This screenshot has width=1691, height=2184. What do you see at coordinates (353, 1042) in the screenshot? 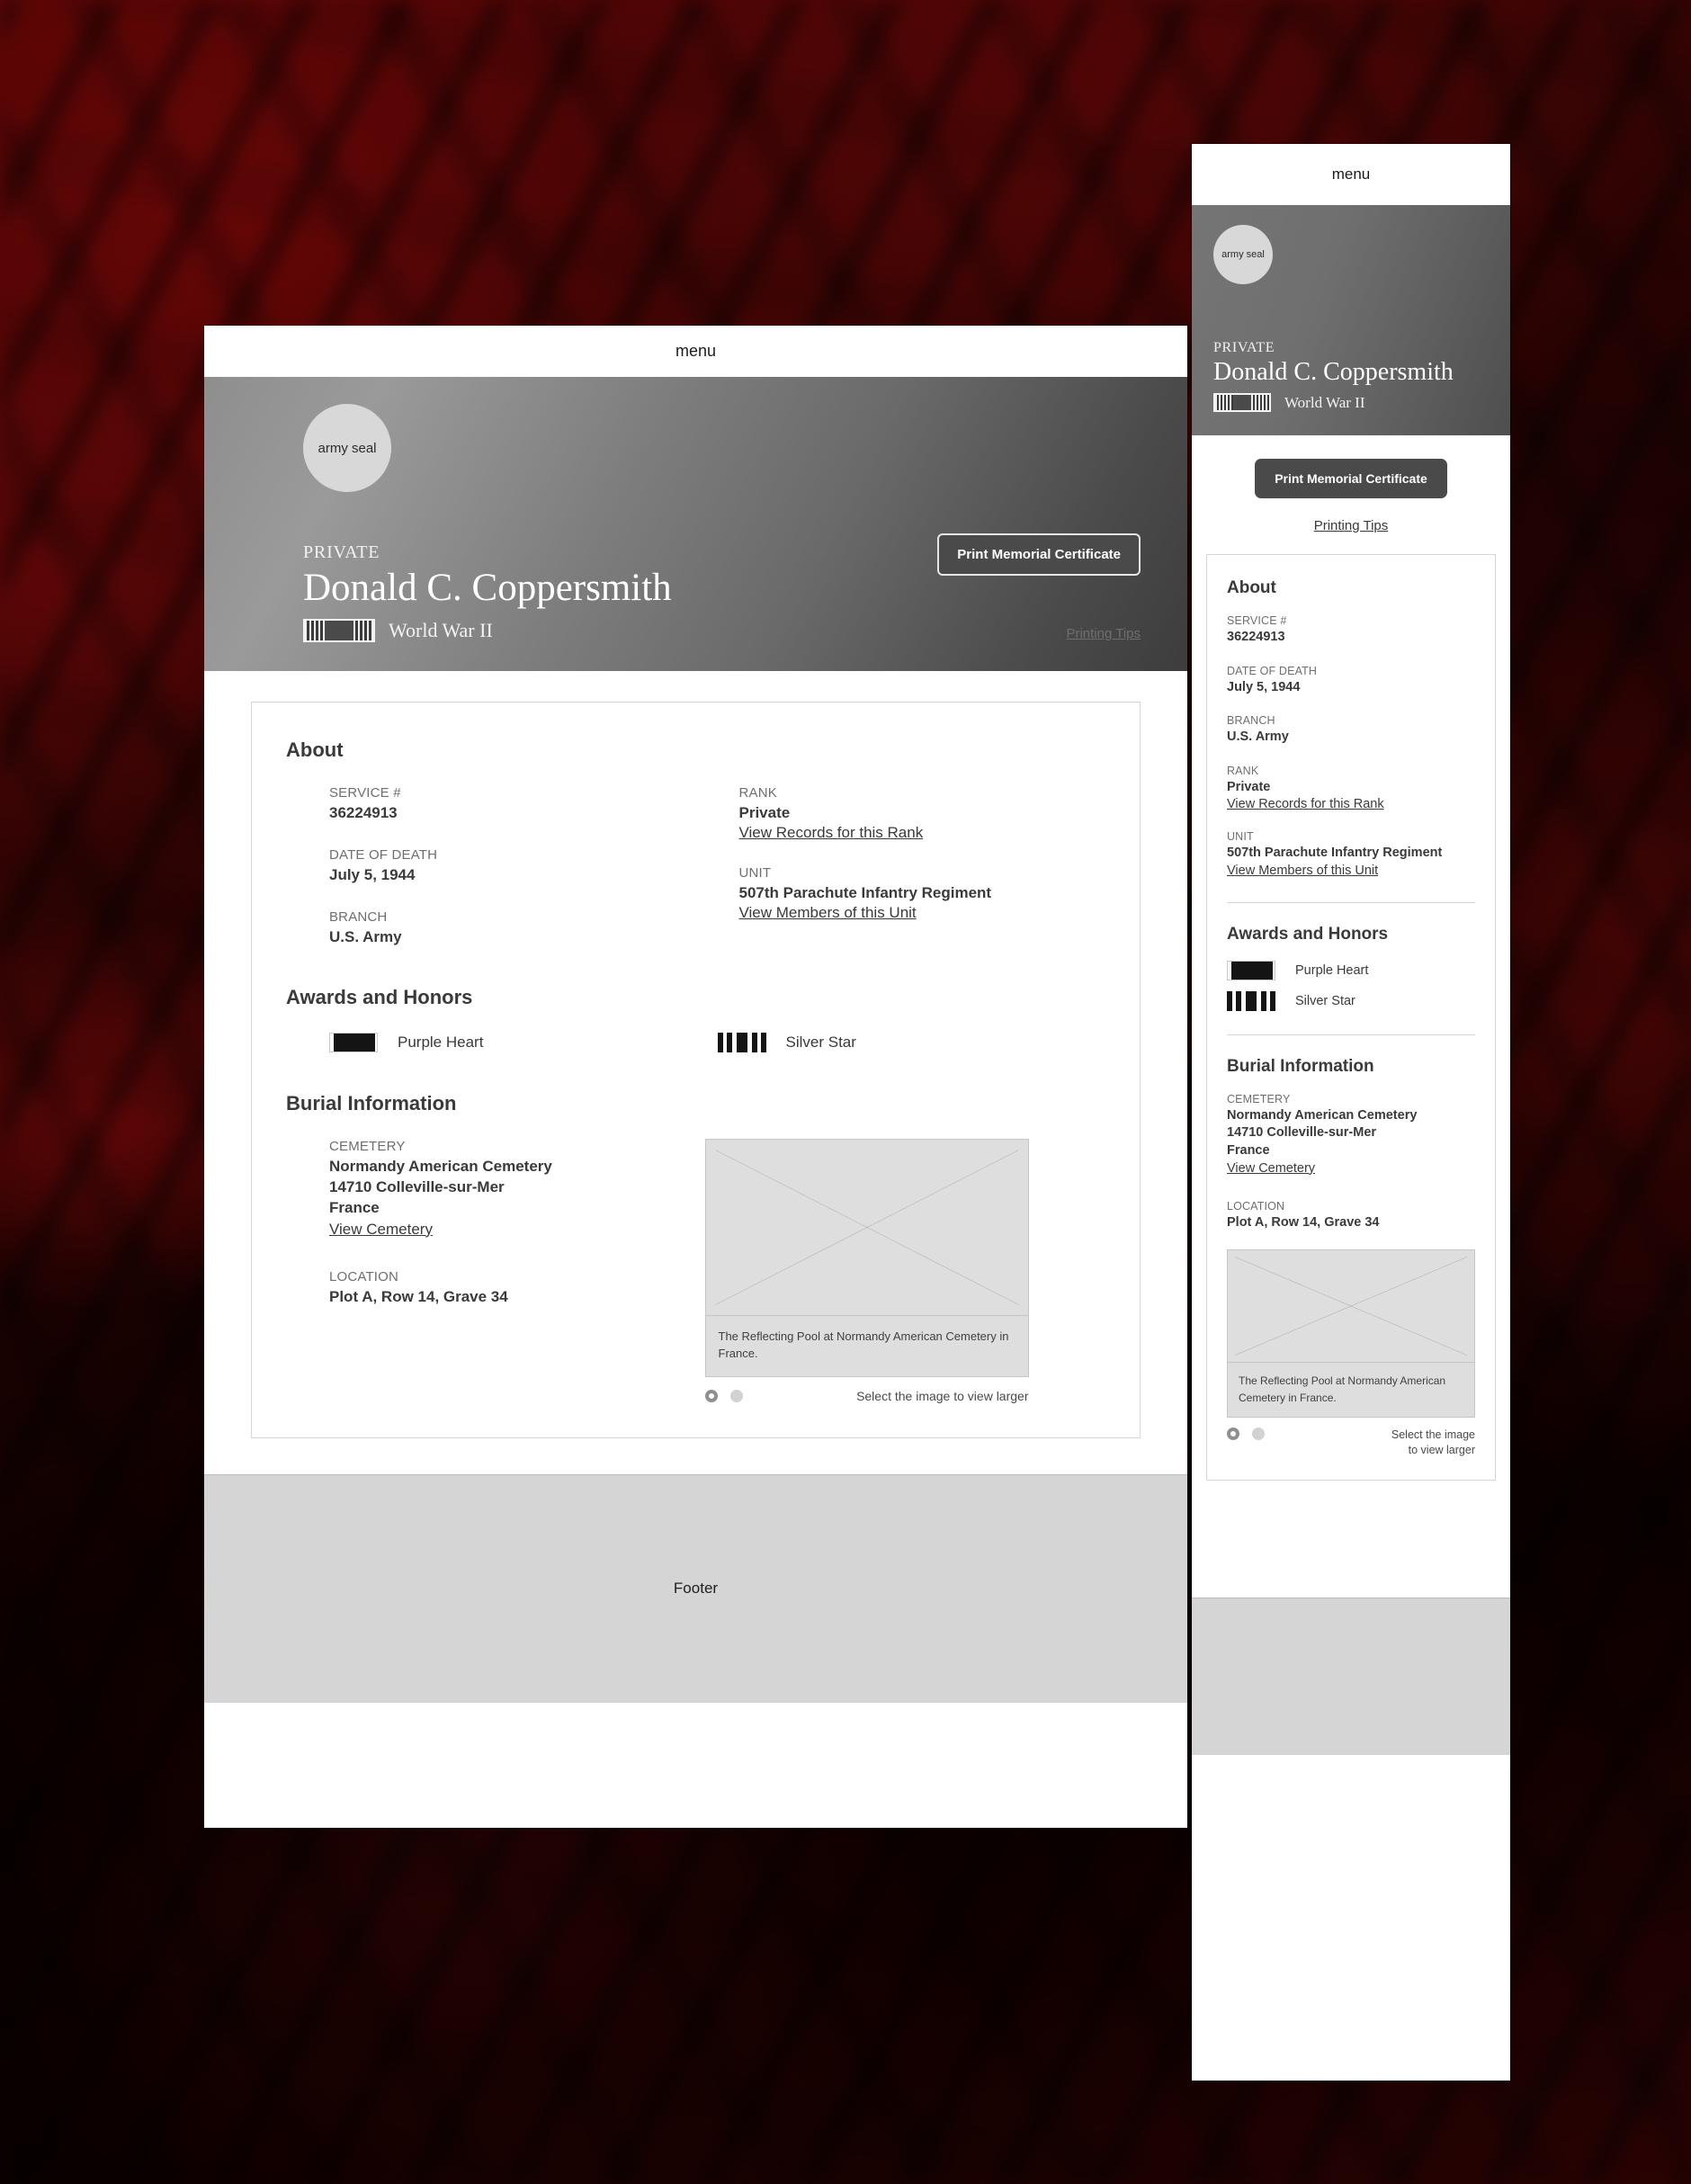
I see `purple-heart-ribbon-icon` at bounding box center [353, 1042].